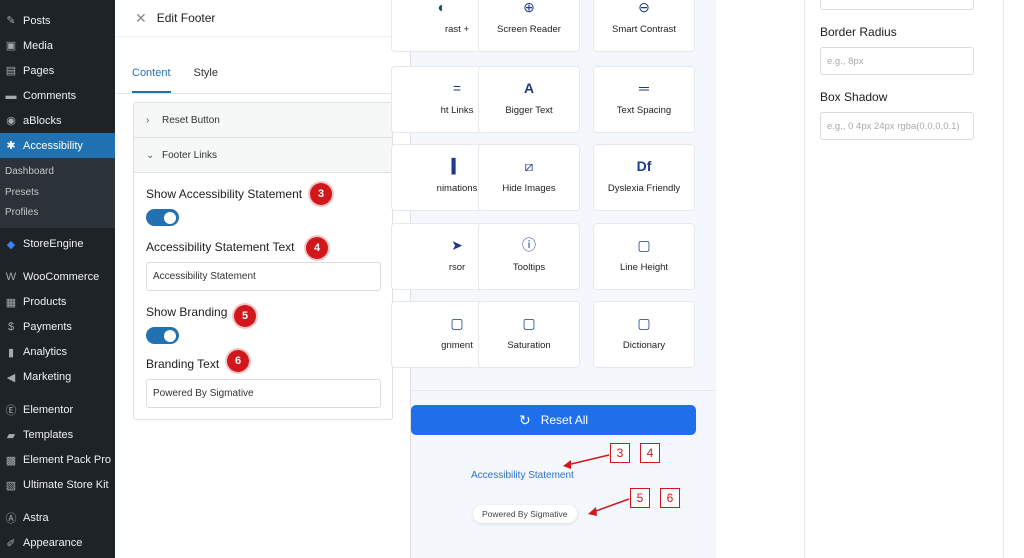  What do you see at coordinates (11, 411) in the screenshot?
I see `elementor-icon: Ⓔ` at bounding box center [11, 411].